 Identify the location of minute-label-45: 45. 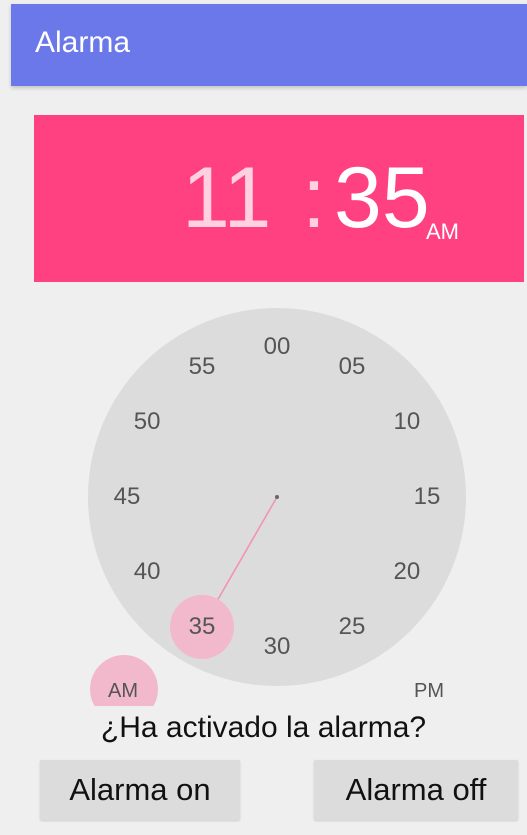
(127, 497).